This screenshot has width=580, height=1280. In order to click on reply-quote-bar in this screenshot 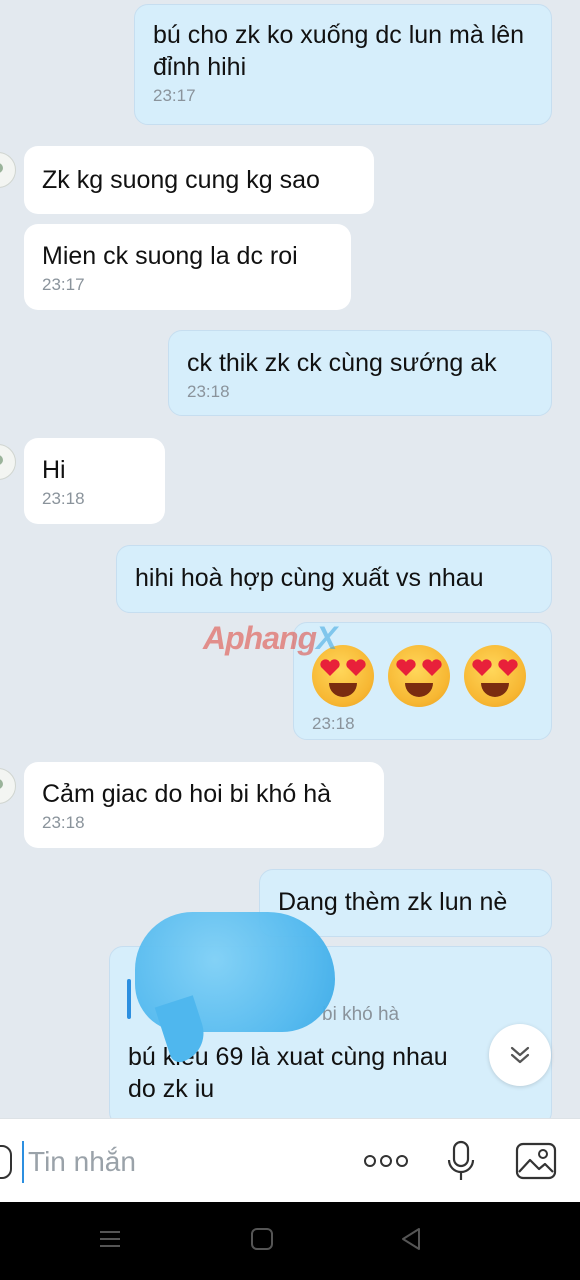, I will do `click(129, 999)`.